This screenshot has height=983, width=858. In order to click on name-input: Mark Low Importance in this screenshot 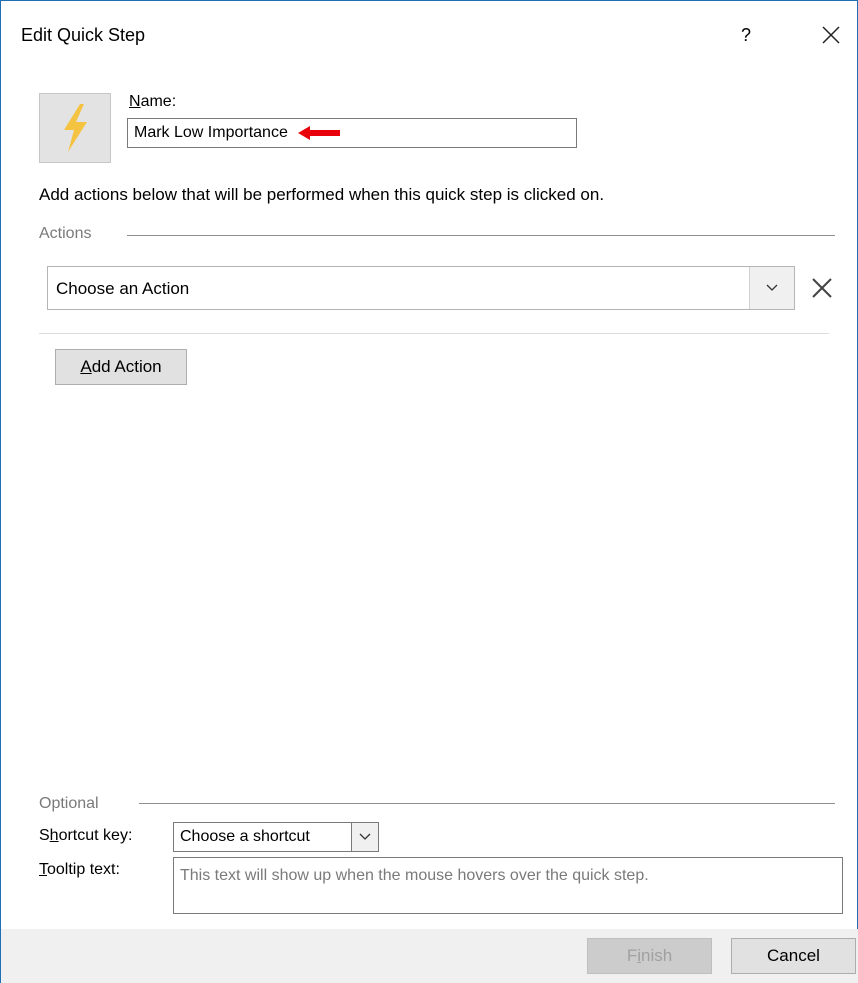, I will do `click(352, 133)`.